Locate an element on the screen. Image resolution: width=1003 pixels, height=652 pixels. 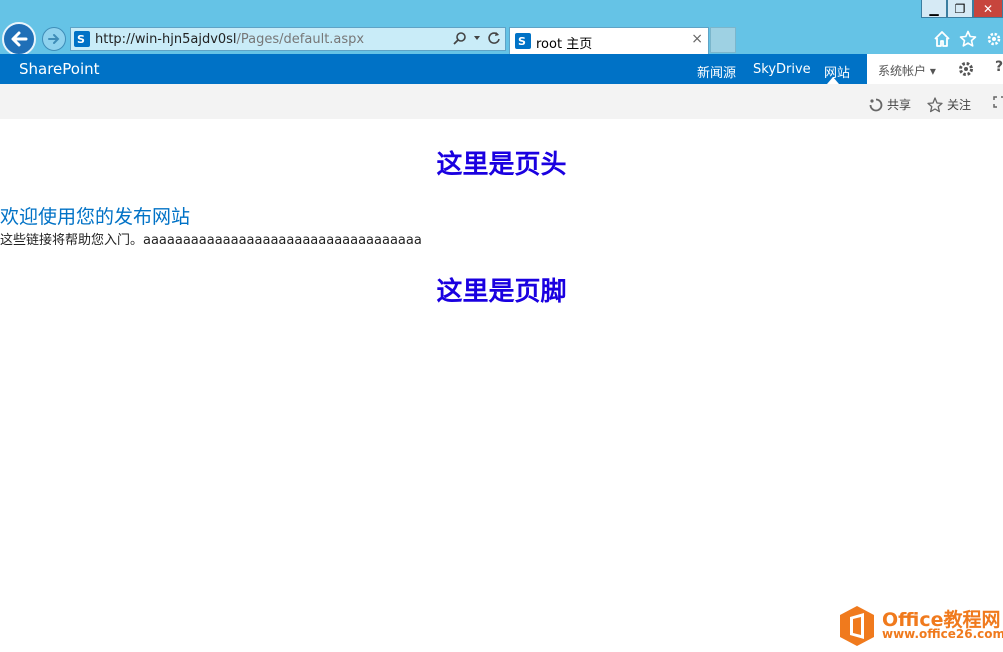
tab-title: root 主页 is located at coordinates (564, 42).